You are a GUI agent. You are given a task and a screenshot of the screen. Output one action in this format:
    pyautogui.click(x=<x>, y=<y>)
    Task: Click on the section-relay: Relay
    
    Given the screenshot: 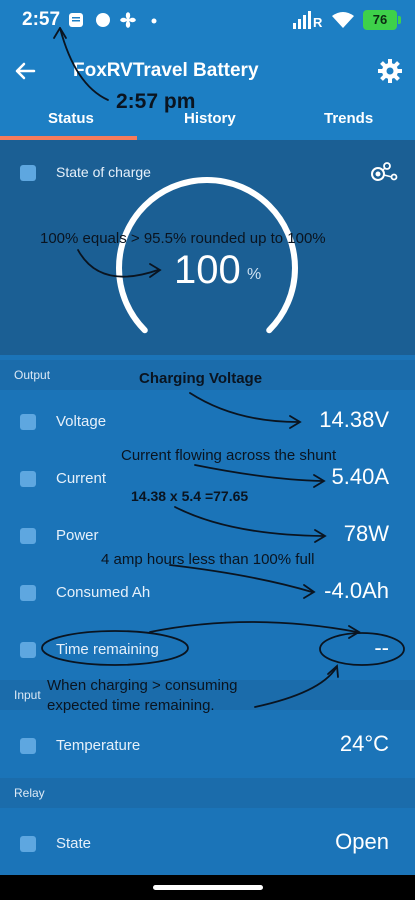 What is the action you would take?
    pyautogui.click(x=207, y=793)
    